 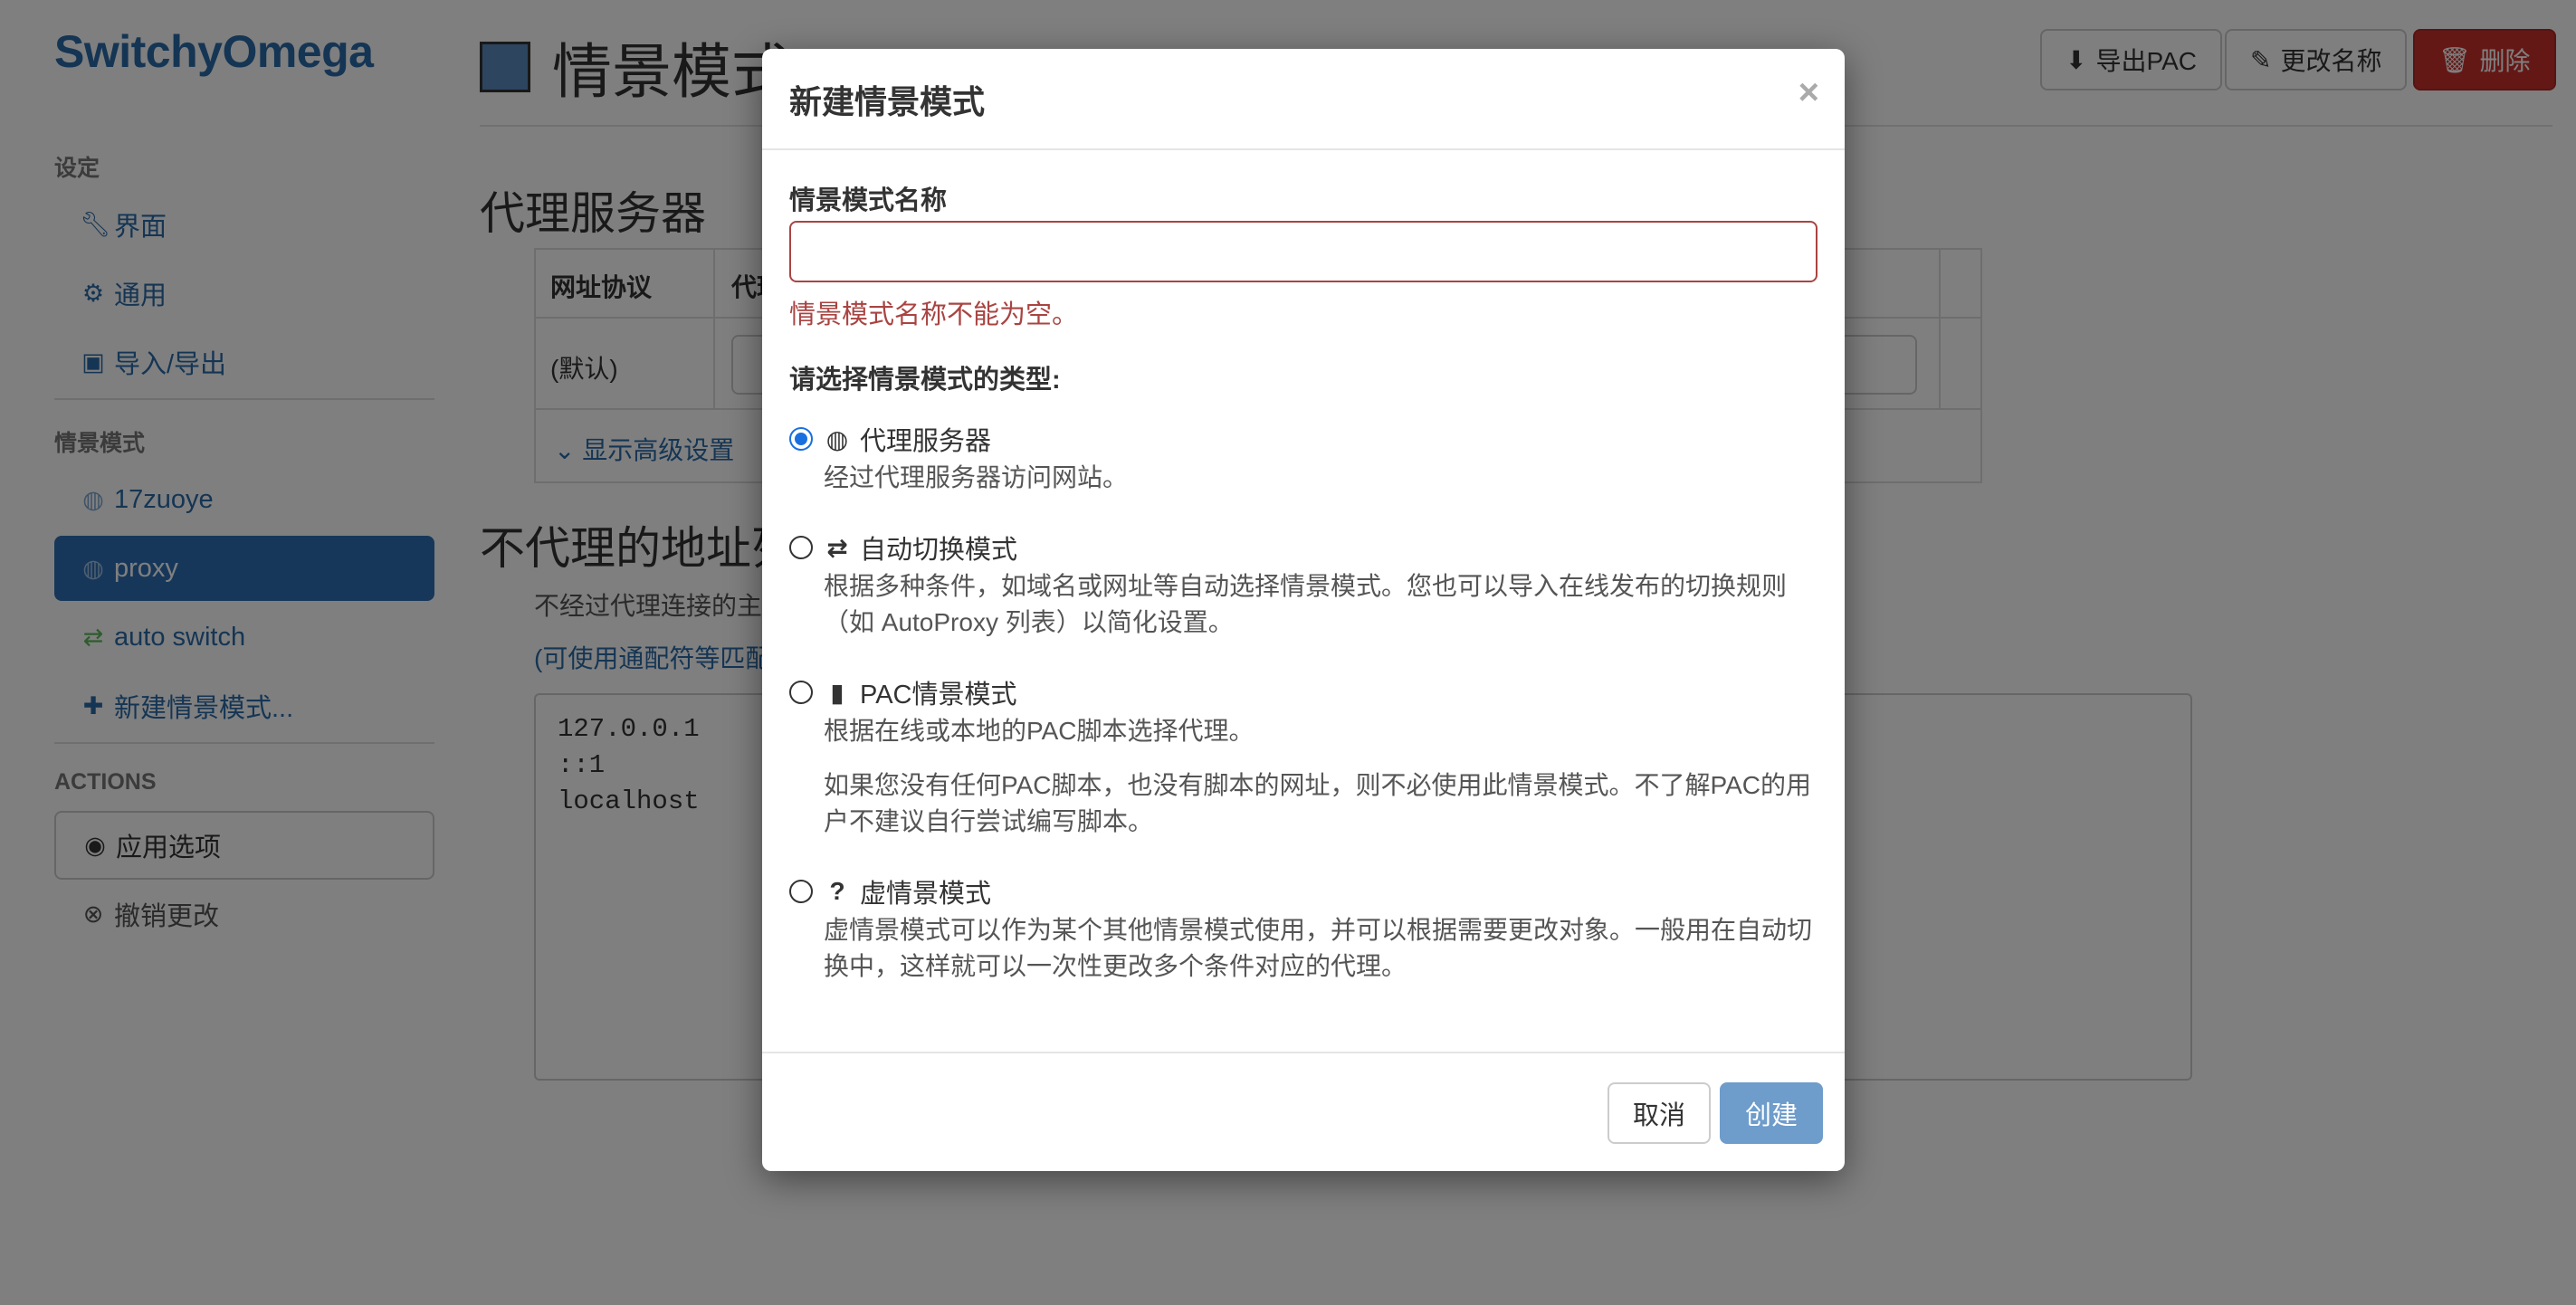 I want to click on option-description: 根据在线或本地的PAC脚本选择代理。, so click(x=1039, y=731).